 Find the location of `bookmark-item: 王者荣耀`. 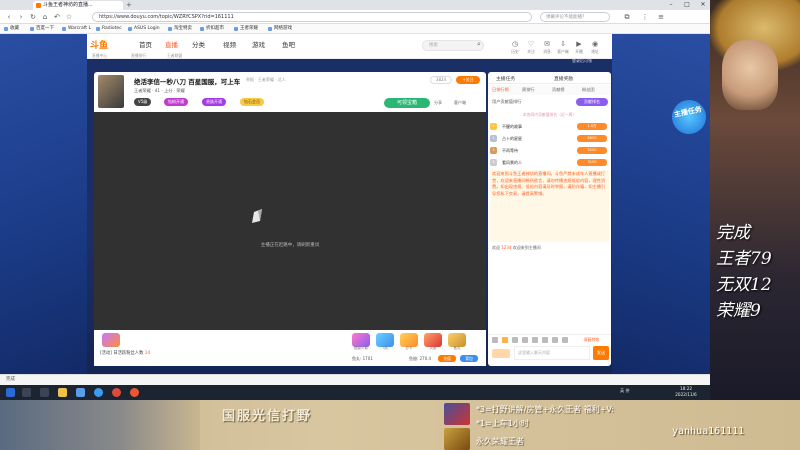

bookmark-item: 王者荣耀 is located at coordinates (246, 29).